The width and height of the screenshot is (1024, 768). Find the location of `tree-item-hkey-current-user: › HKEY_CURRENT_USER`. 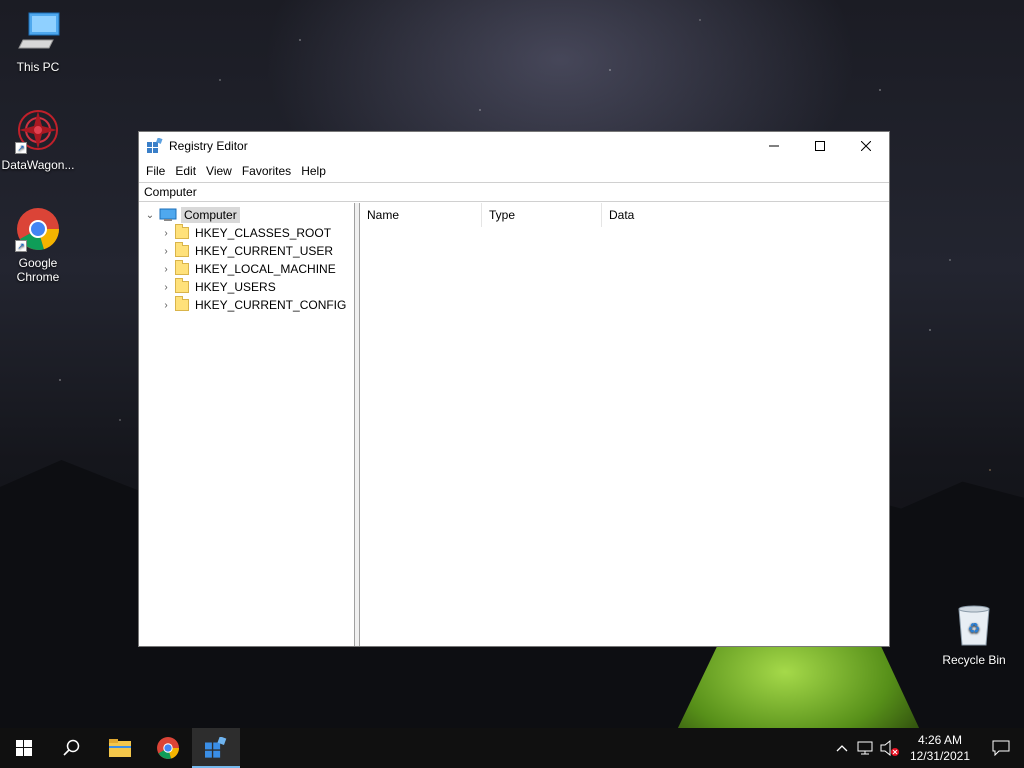

tree-item-hkey-current-user: › HKEY_CURRENT_USER is located at coordinates (246, 251).